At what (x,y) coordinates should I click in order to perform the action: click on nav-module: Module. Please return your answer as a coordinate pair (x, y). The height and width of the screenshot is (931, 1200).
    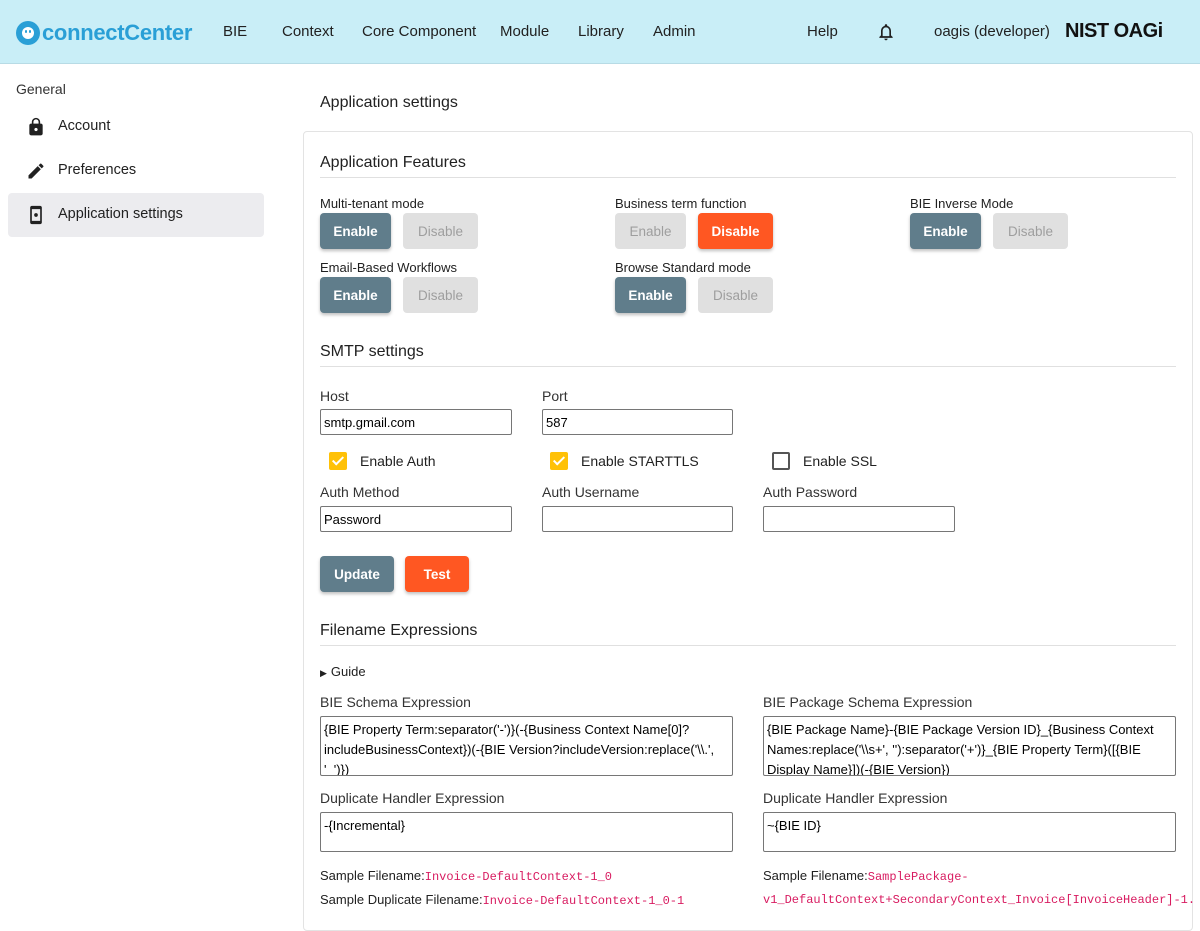
    Looking at the image, I should click on (524, 31).